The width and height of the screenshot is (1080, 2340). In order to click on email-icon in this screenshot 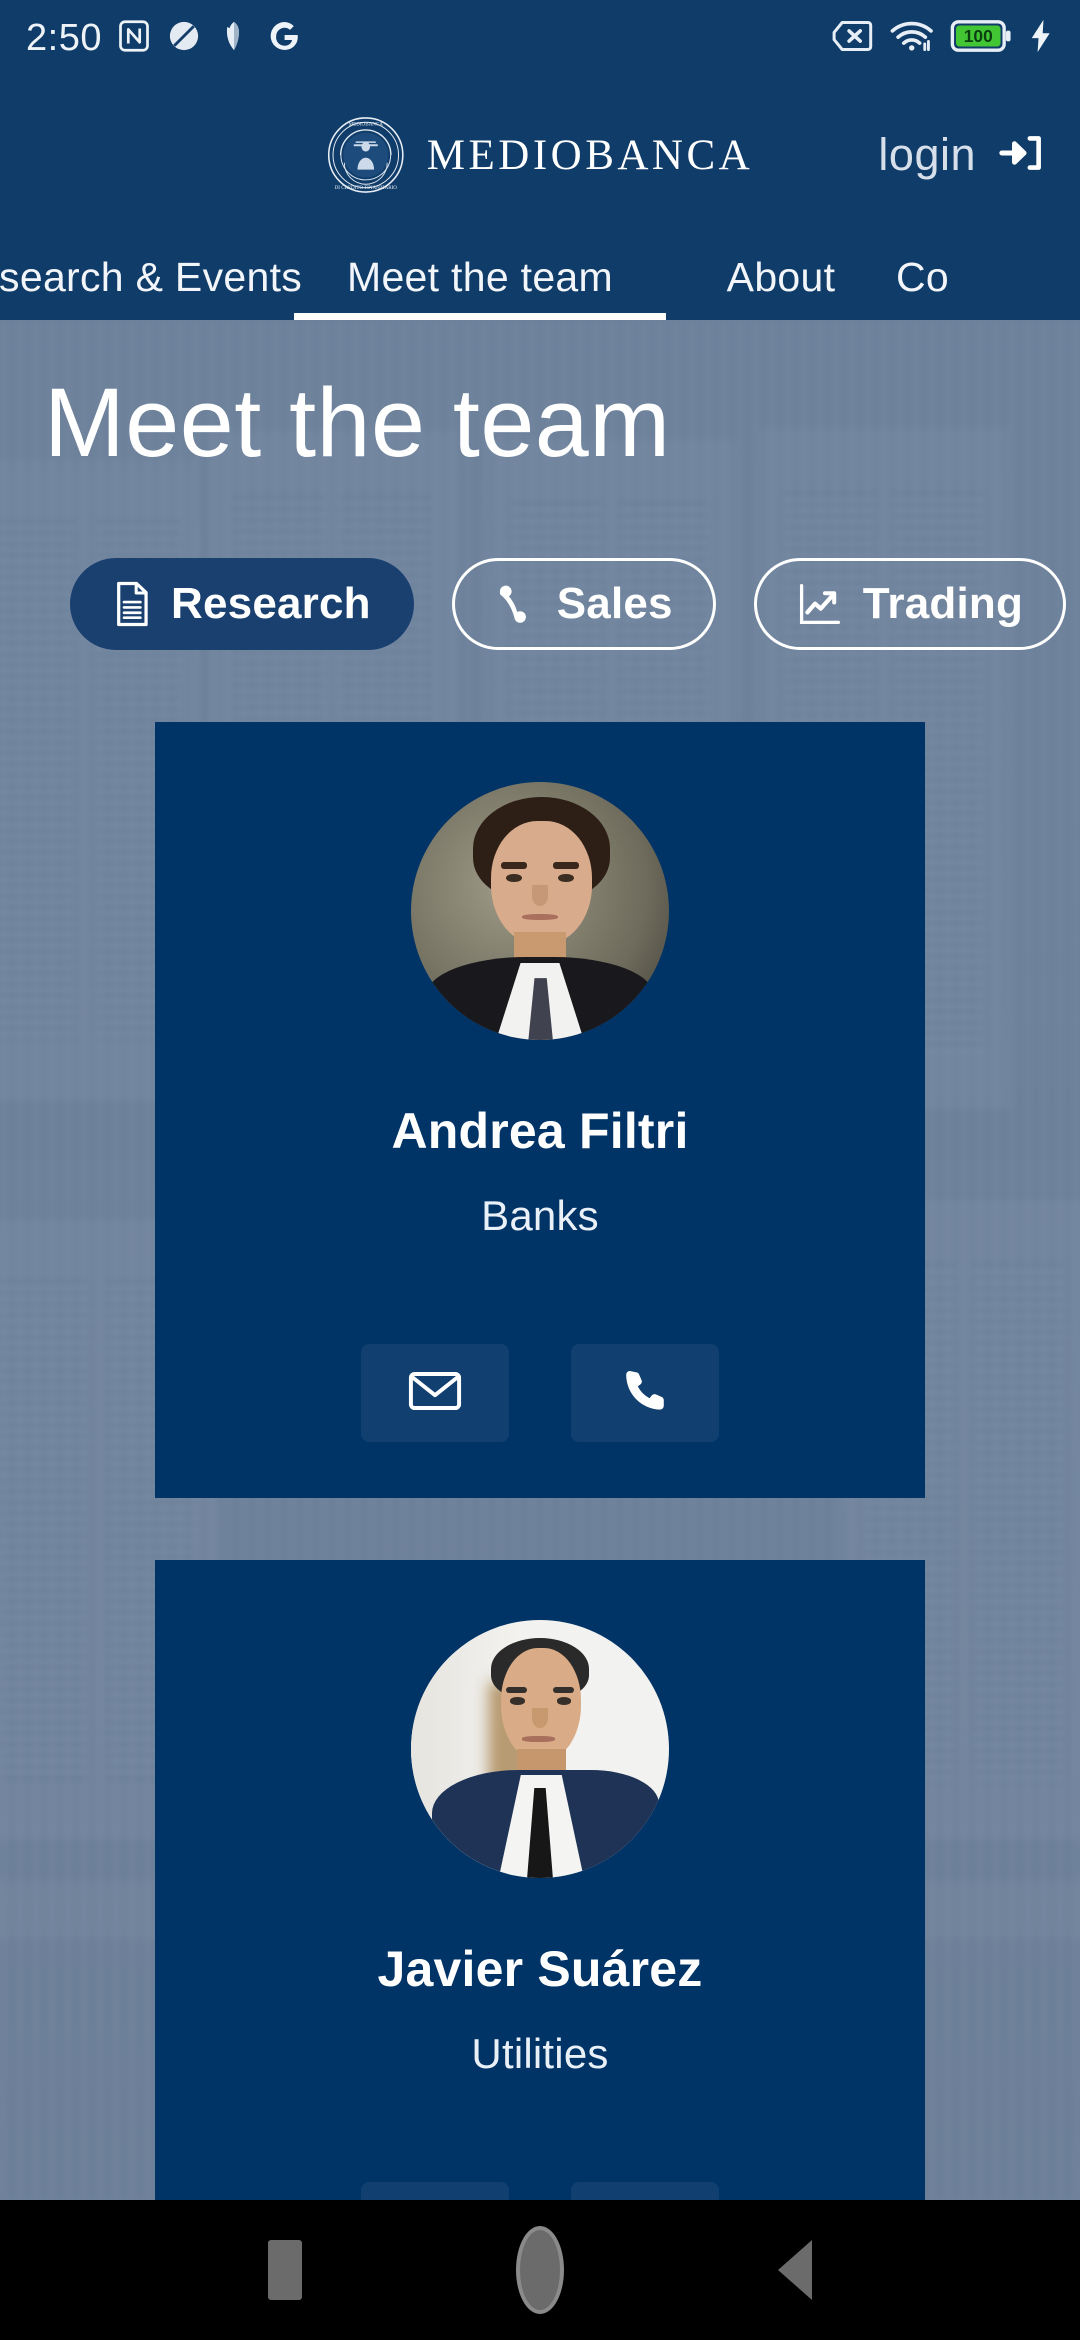, I will do `click(435, 1393)`.